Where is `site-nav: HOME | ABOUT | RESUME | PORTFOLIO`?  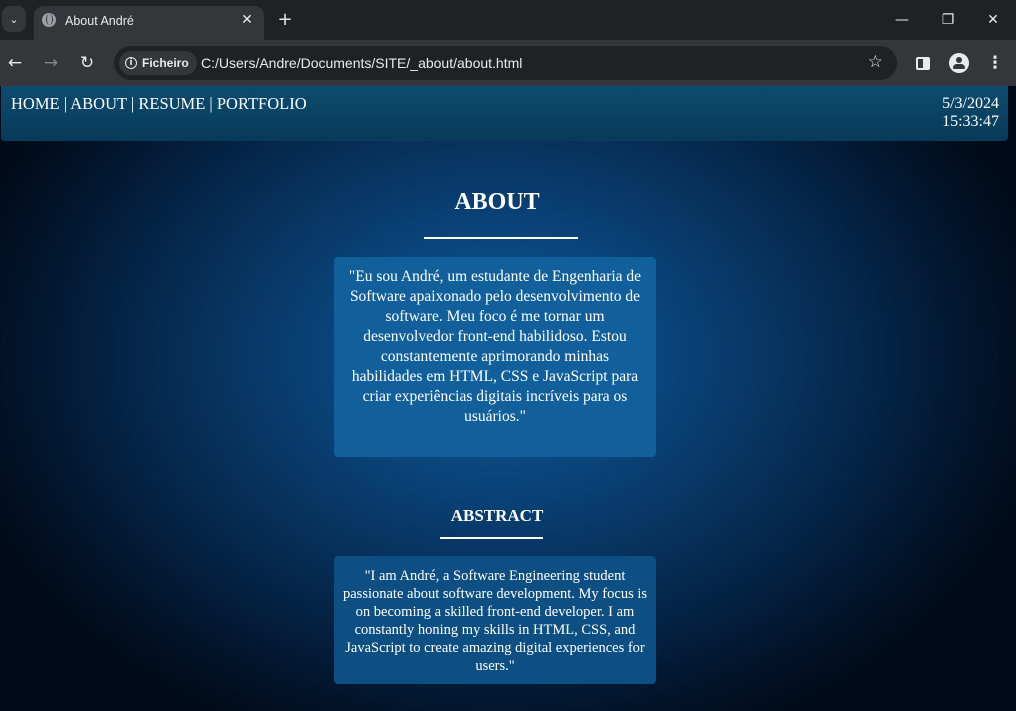
site-nav: HOME | ABOUT | RESUME | PORTFOLIO is located at coordinates (159, 104).